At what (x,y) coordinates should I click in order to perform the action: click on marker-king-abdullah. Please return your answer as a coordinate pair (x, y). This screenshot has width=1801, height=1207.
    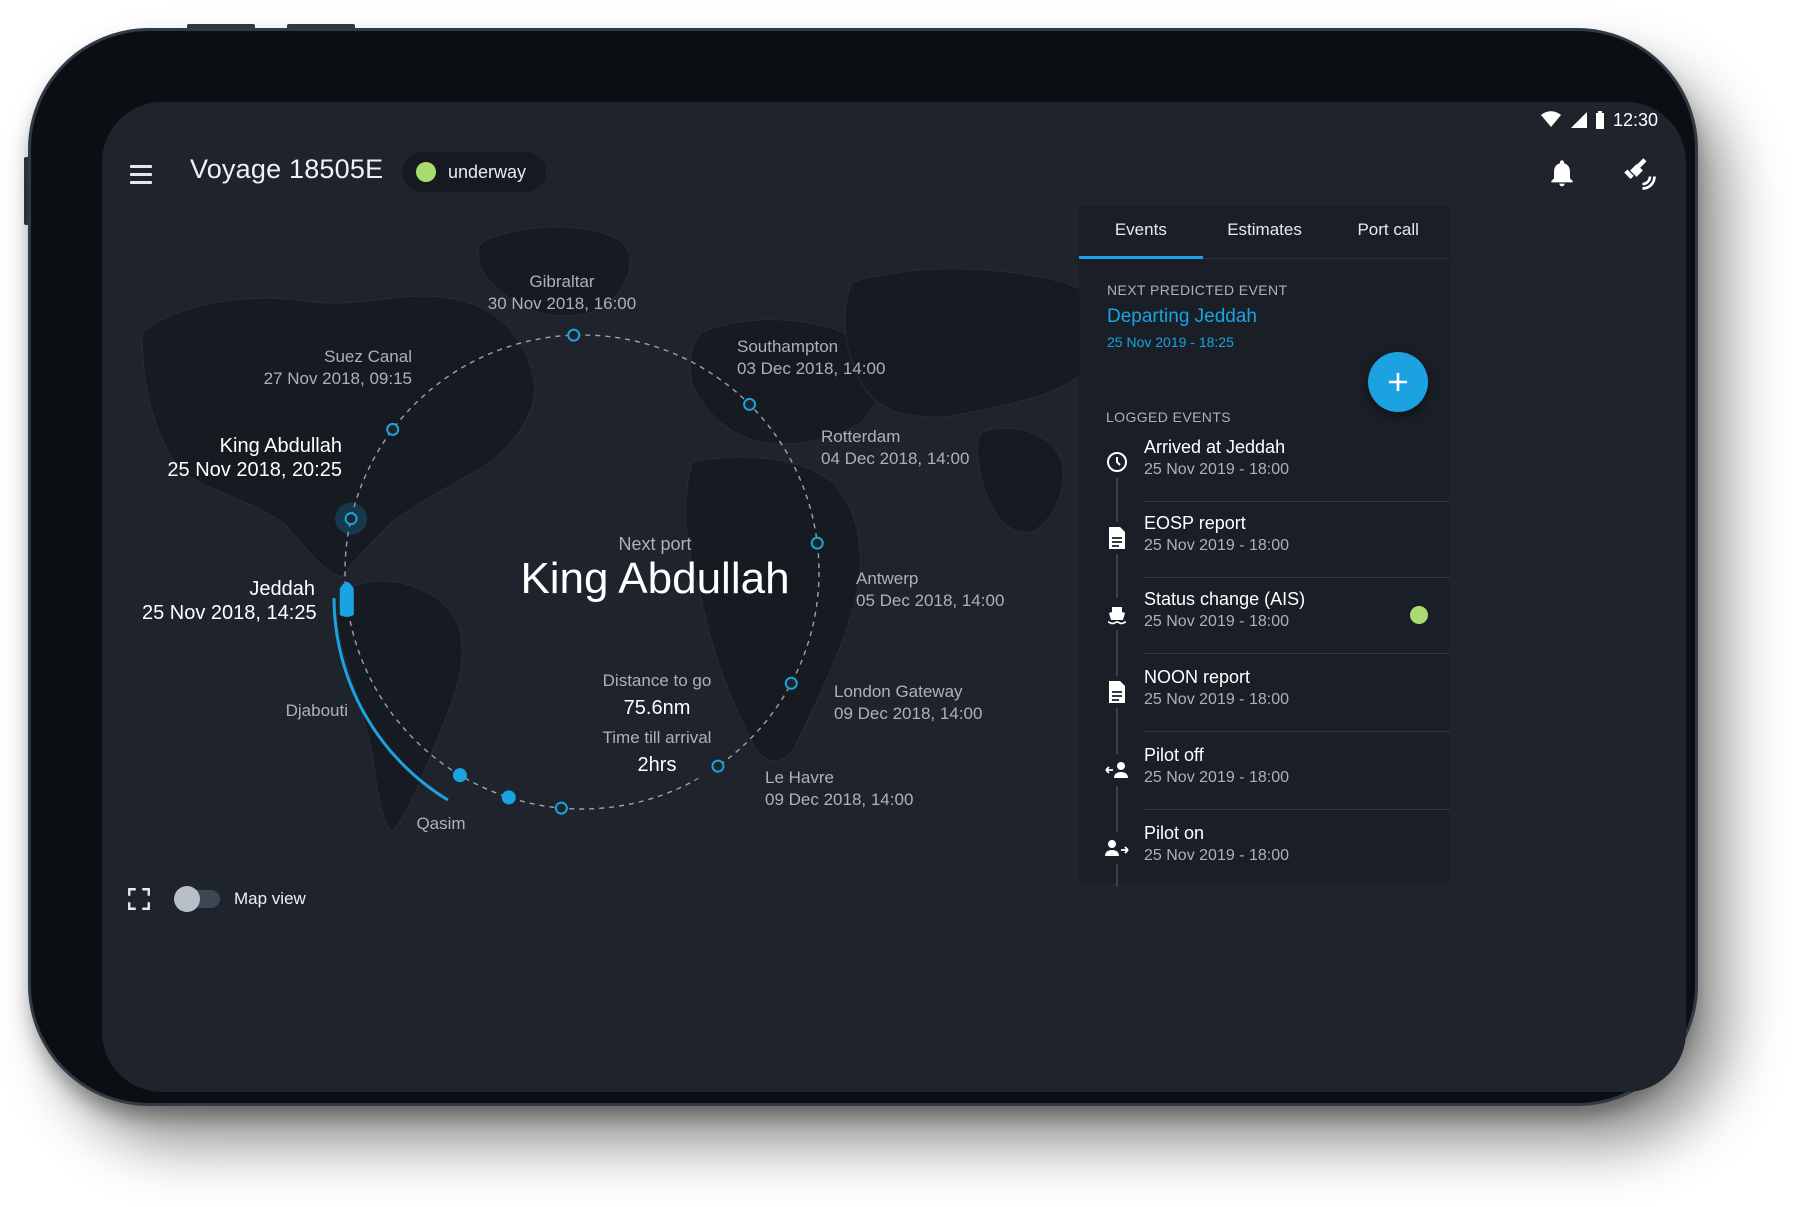
    Looking at the image, I should click on (351, 519).